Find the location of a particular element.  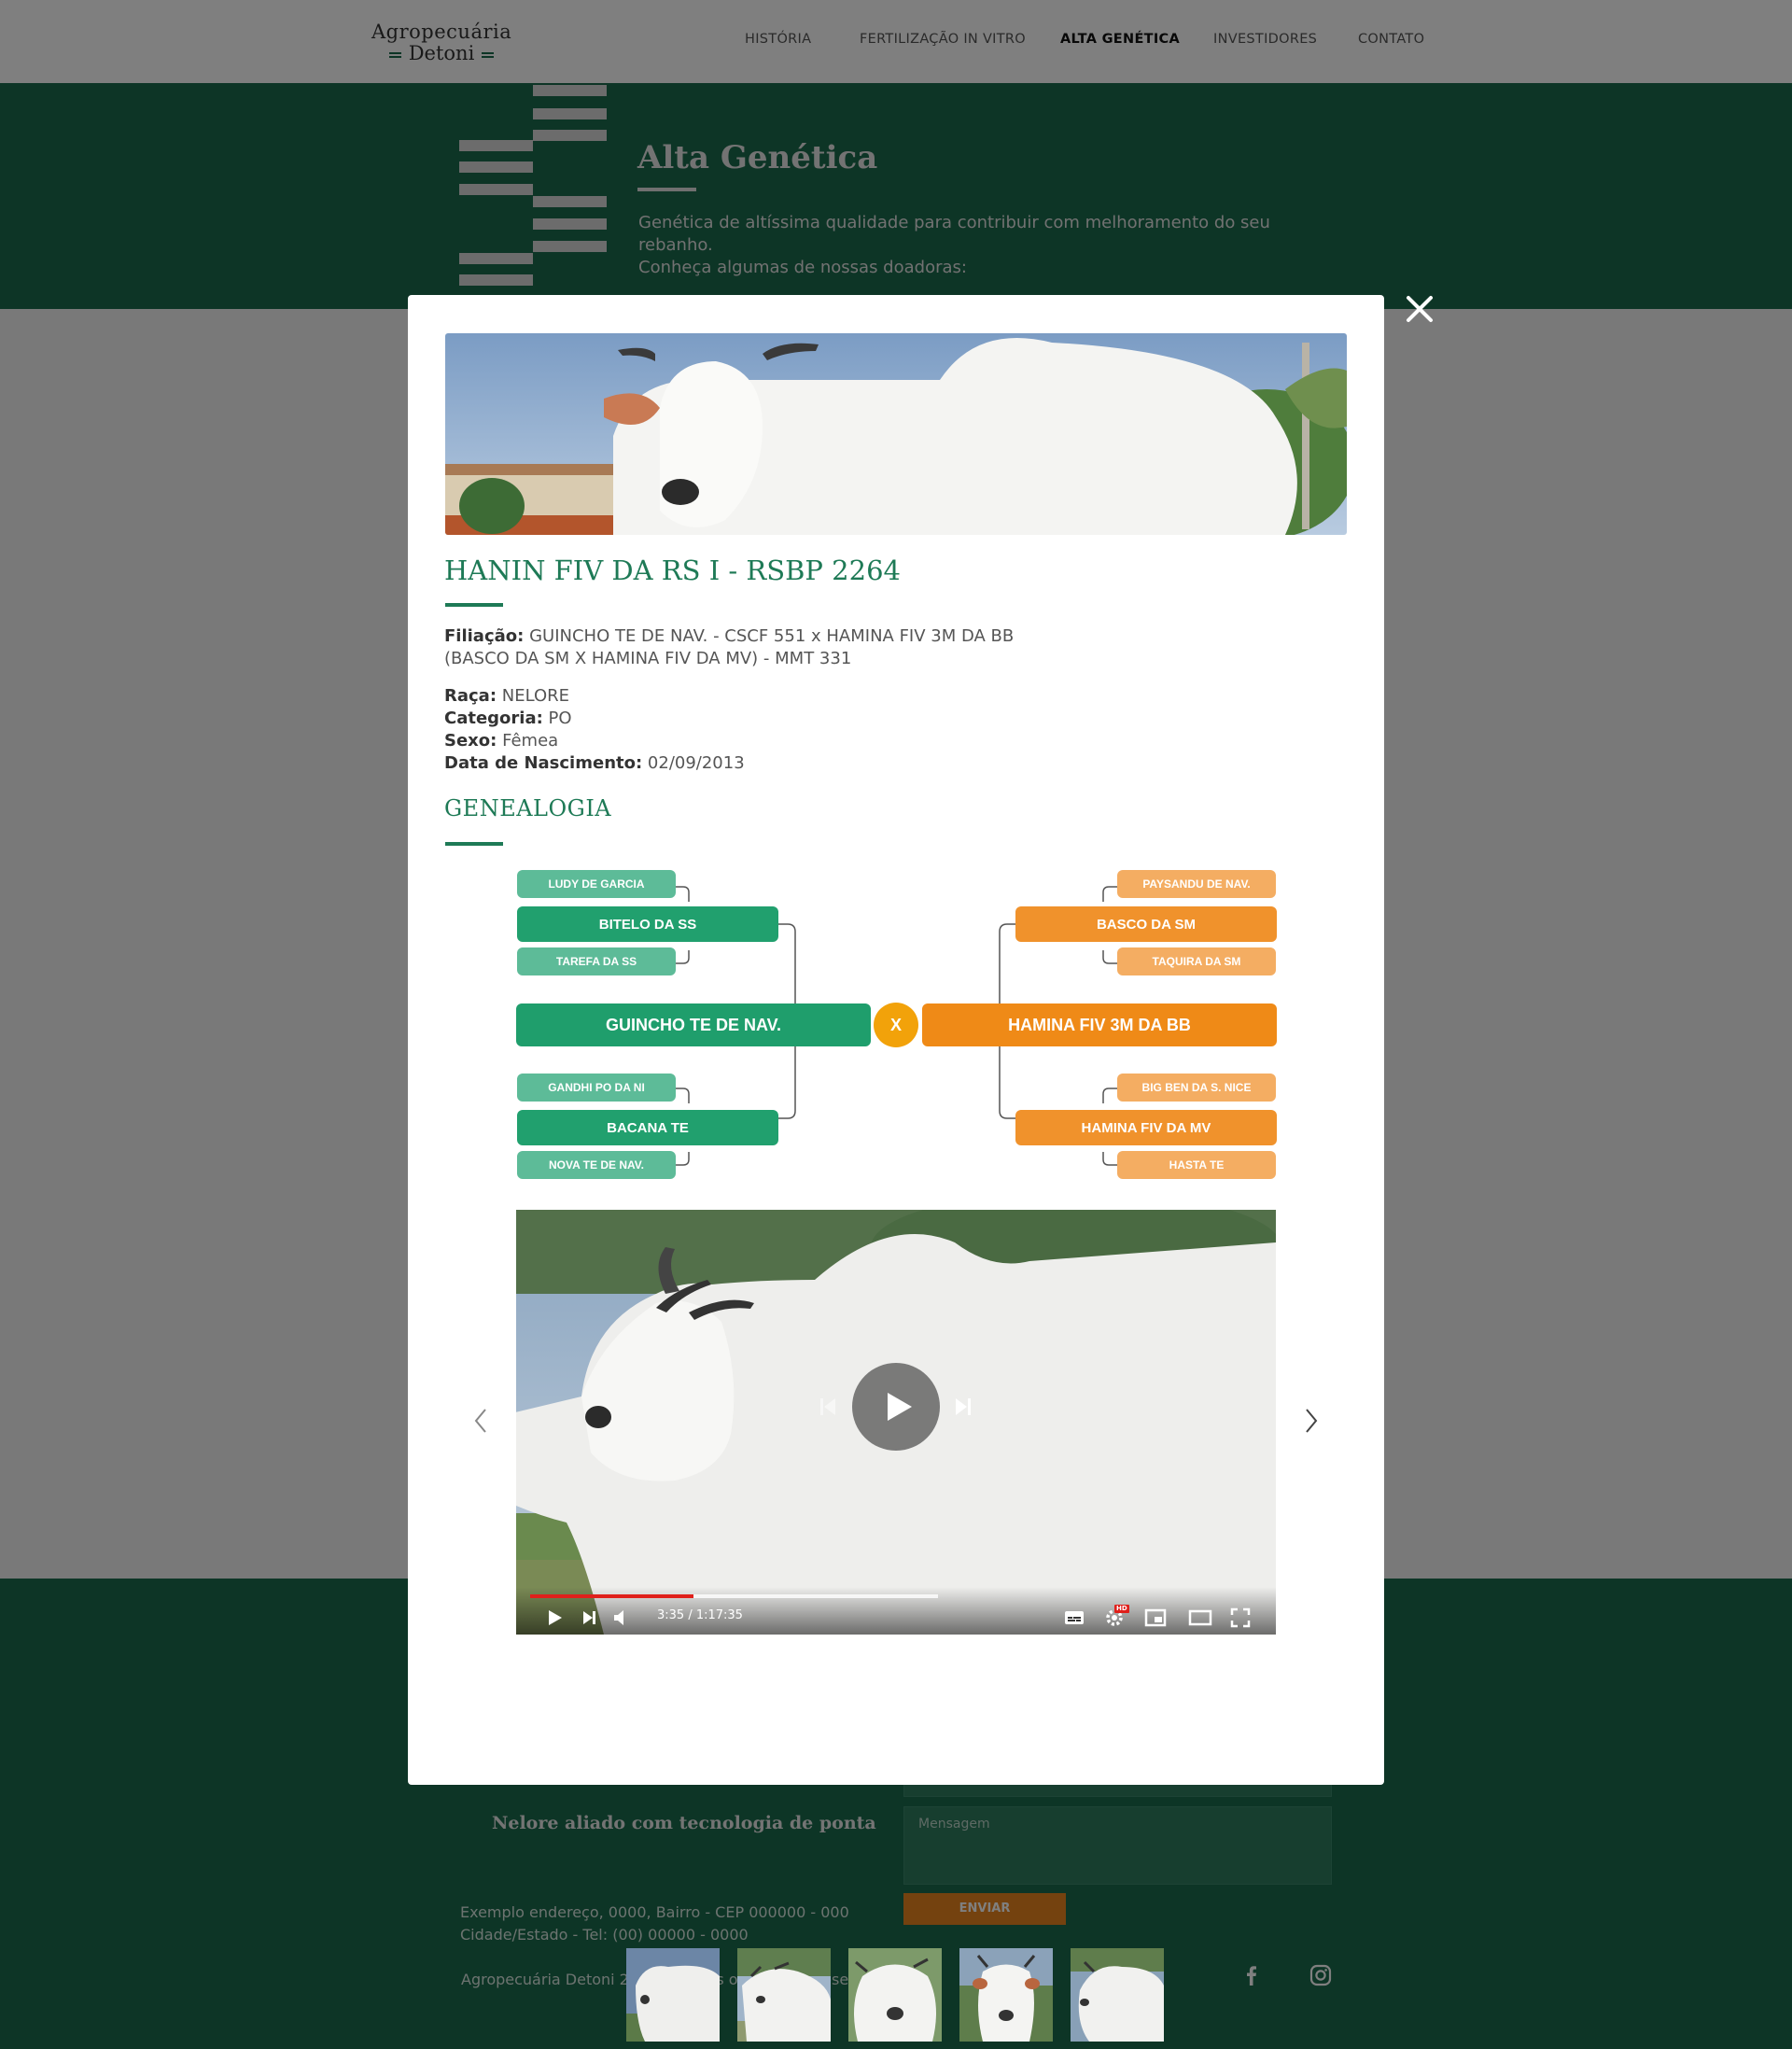

pedigree-dam: HAMINA FIV 3M DA BB is located at coordinates (1099, 1024).